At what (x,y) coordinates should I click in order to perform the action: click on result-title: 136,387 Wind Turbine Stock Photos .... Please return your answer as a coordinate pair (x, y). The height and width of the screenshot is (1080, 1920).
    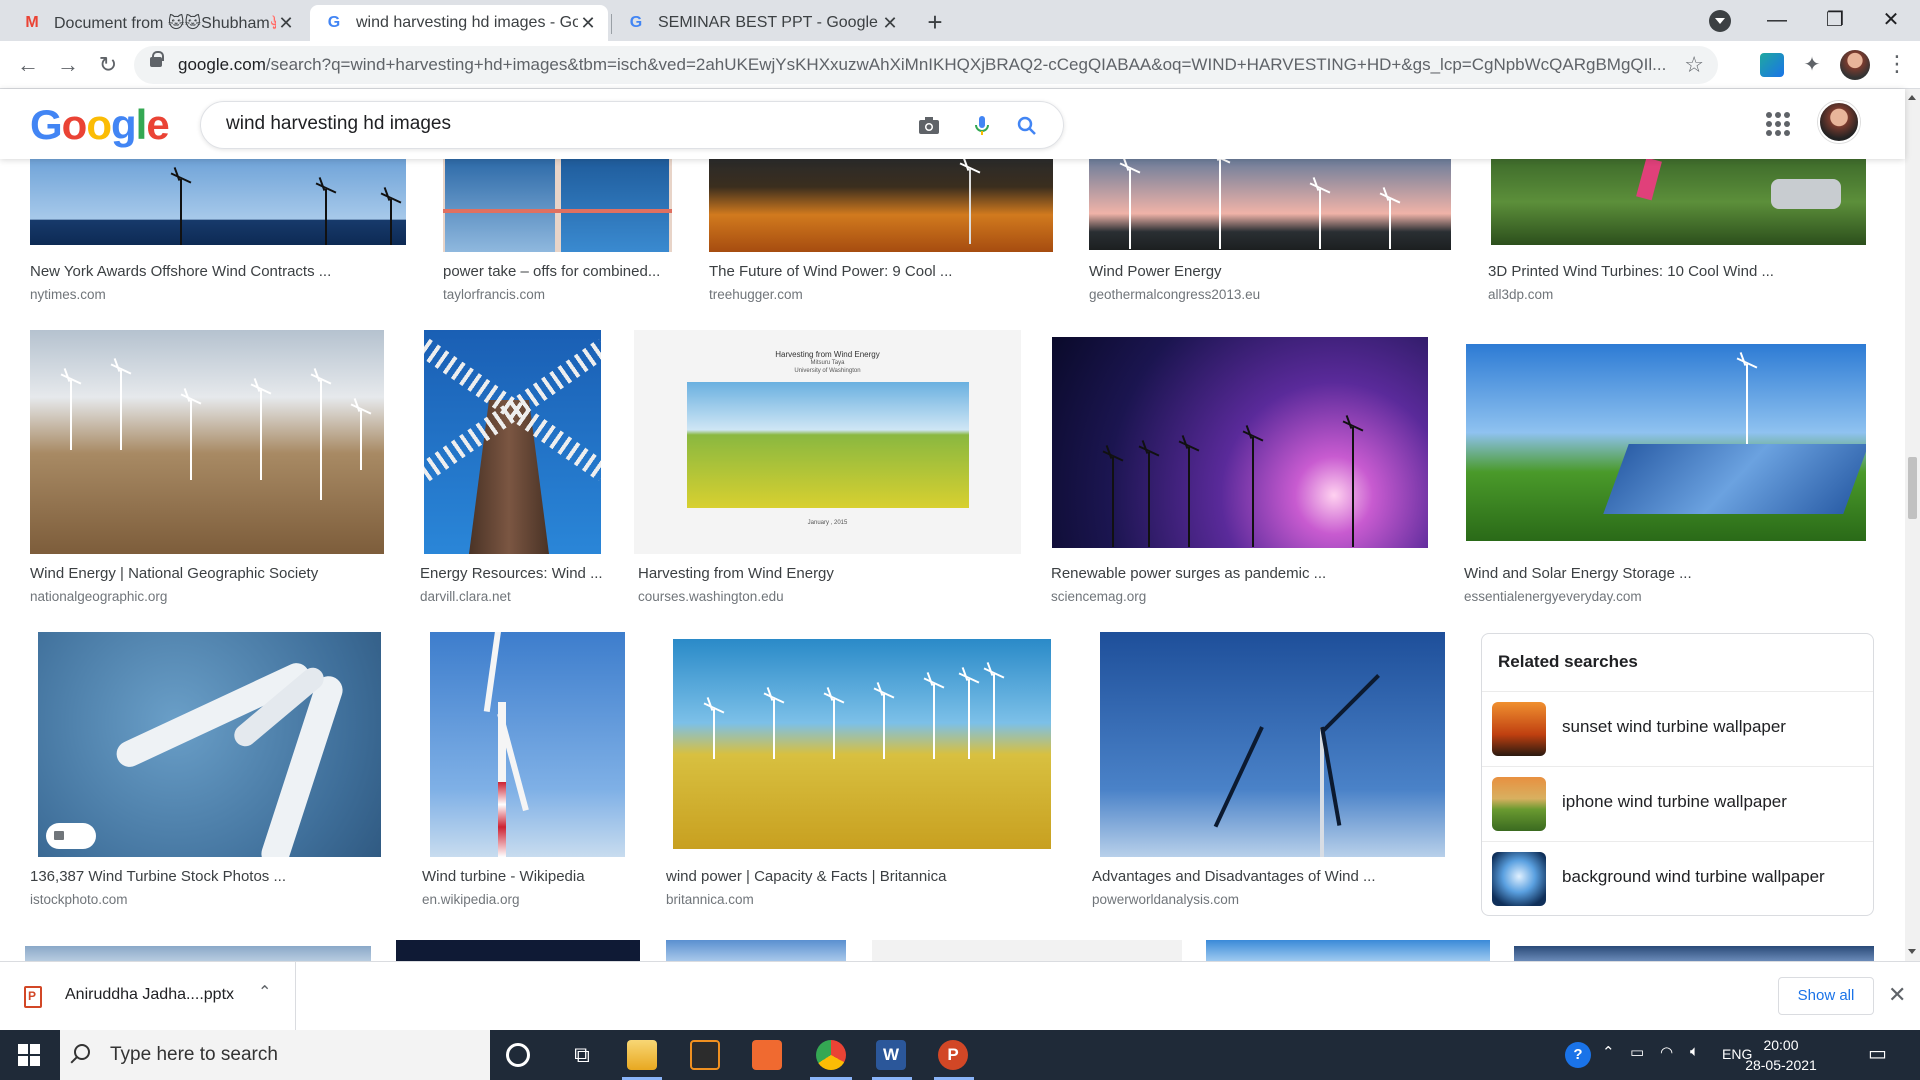
    Looking at the image, I should click on (207, 876).